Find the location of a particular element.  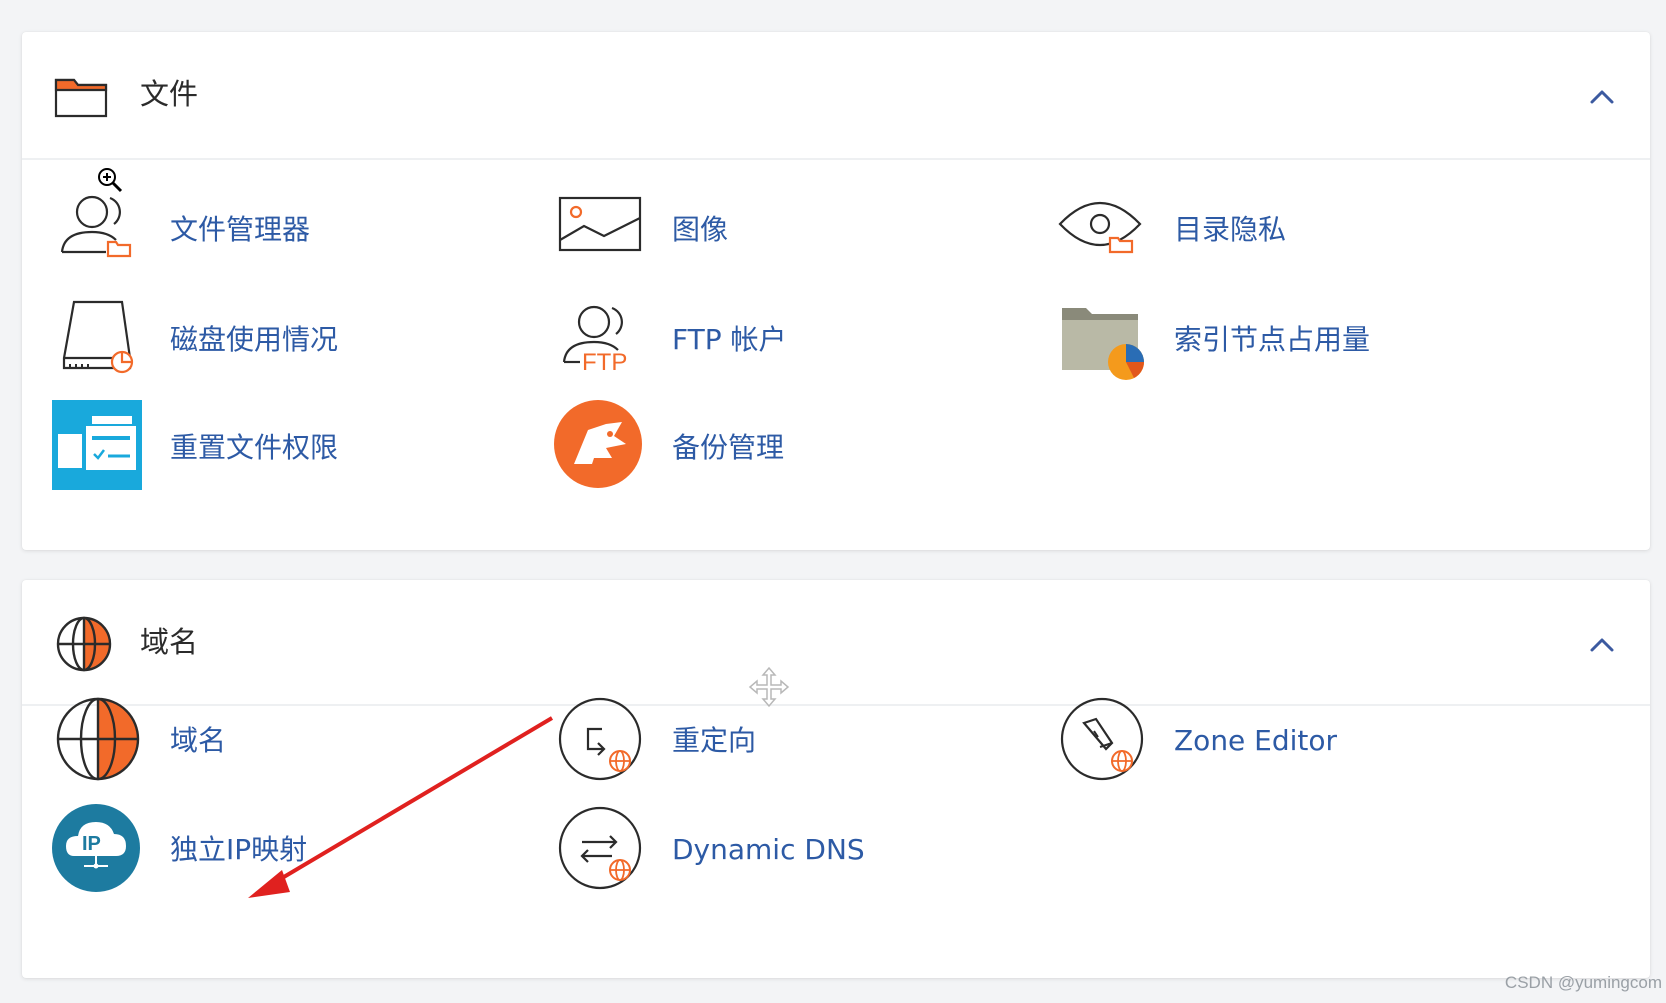

dedicated-ip-label: 独立IP映射 is located at coordinates (238, 850).